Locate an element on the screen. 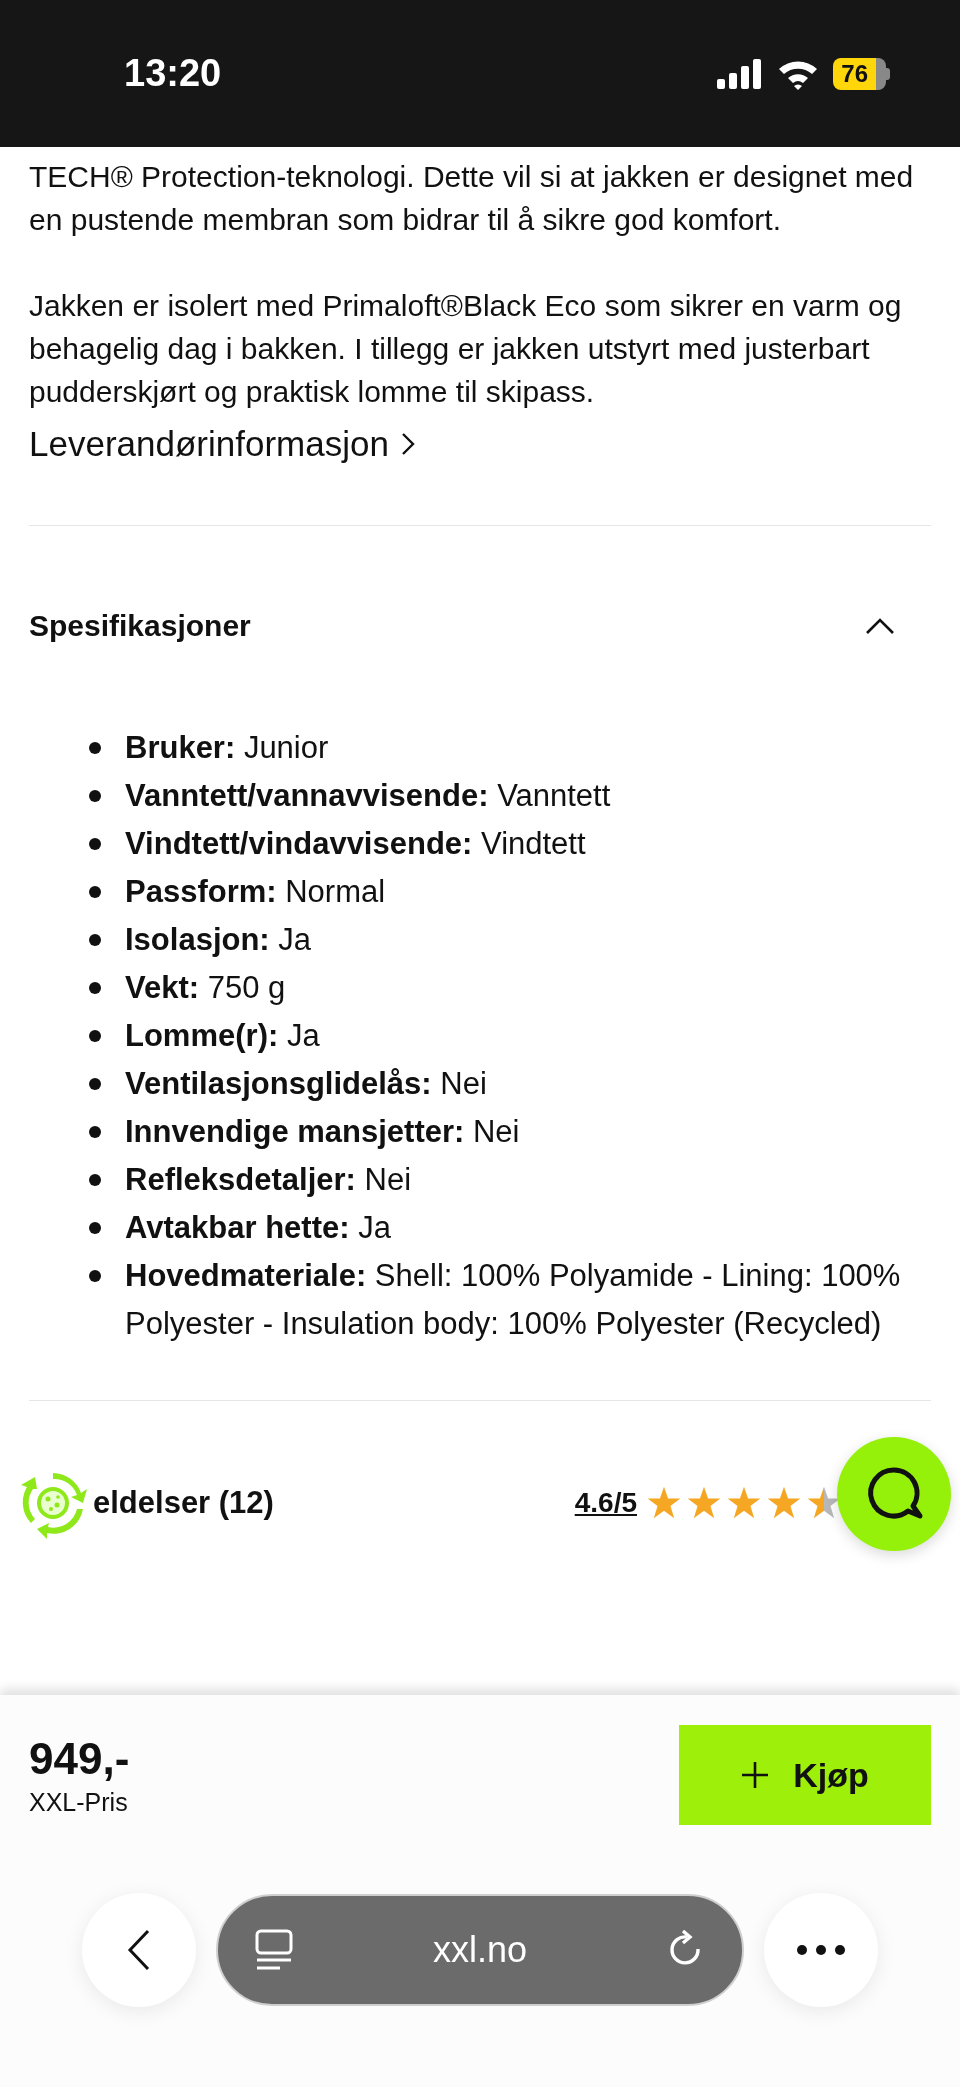  specification-text: Passform: Normal is located at coordinates (256, 892).